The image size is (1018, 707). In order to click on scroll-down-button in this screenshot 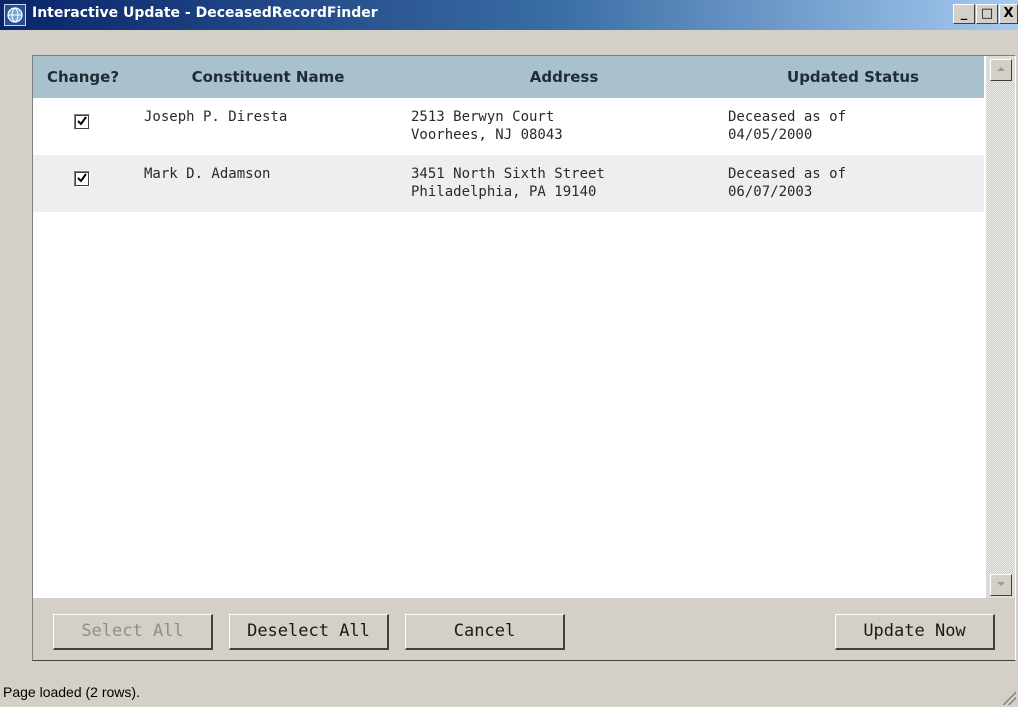, I will do `click(1001, 585)`.